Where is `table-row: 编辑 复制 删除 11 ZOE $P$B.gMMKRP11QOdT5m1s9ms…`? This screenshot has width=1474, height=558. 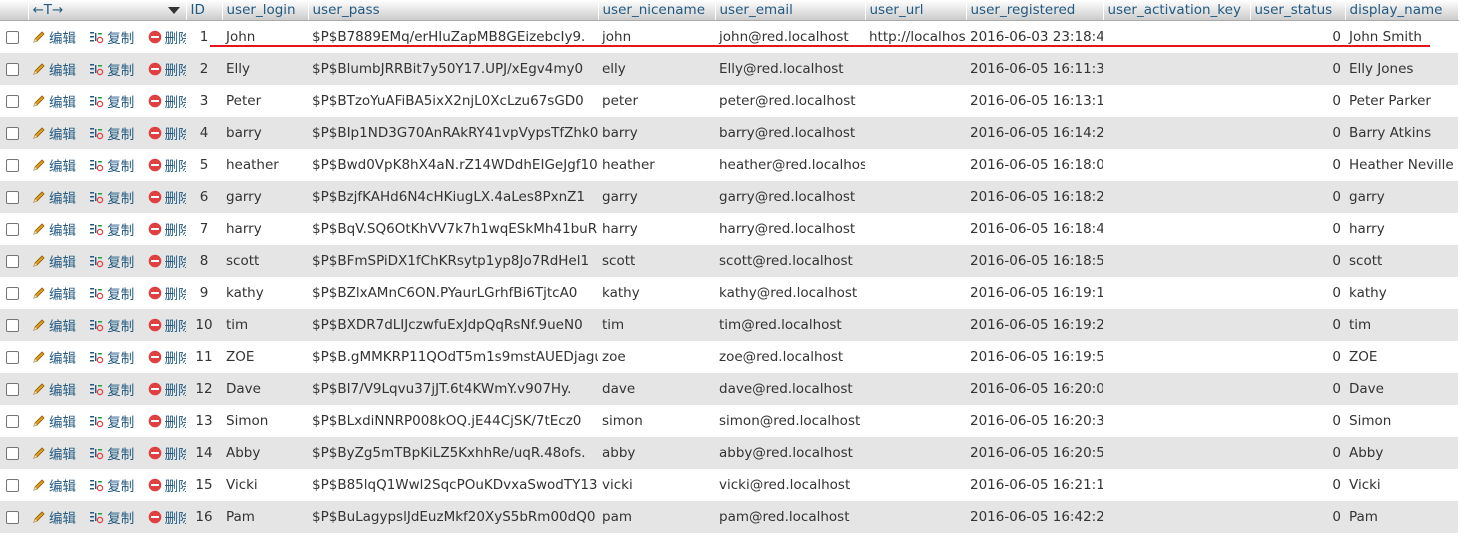 table-row: 编辑 复制 删除 11 ZOE $P$B.gMMKRP11QOdT5m1s9ms… is located at coordinates (729, 357).